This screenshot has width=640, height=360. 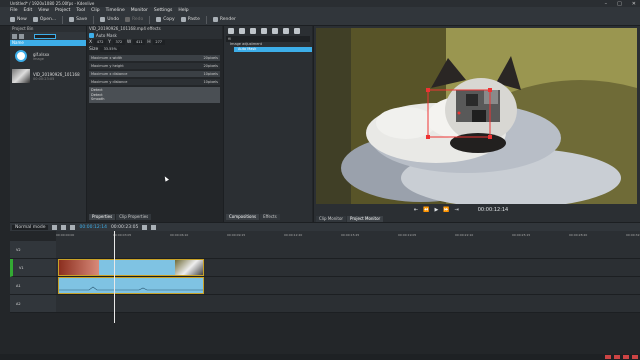 I want to click on track-lane-a1, so click(x=348, y=286).